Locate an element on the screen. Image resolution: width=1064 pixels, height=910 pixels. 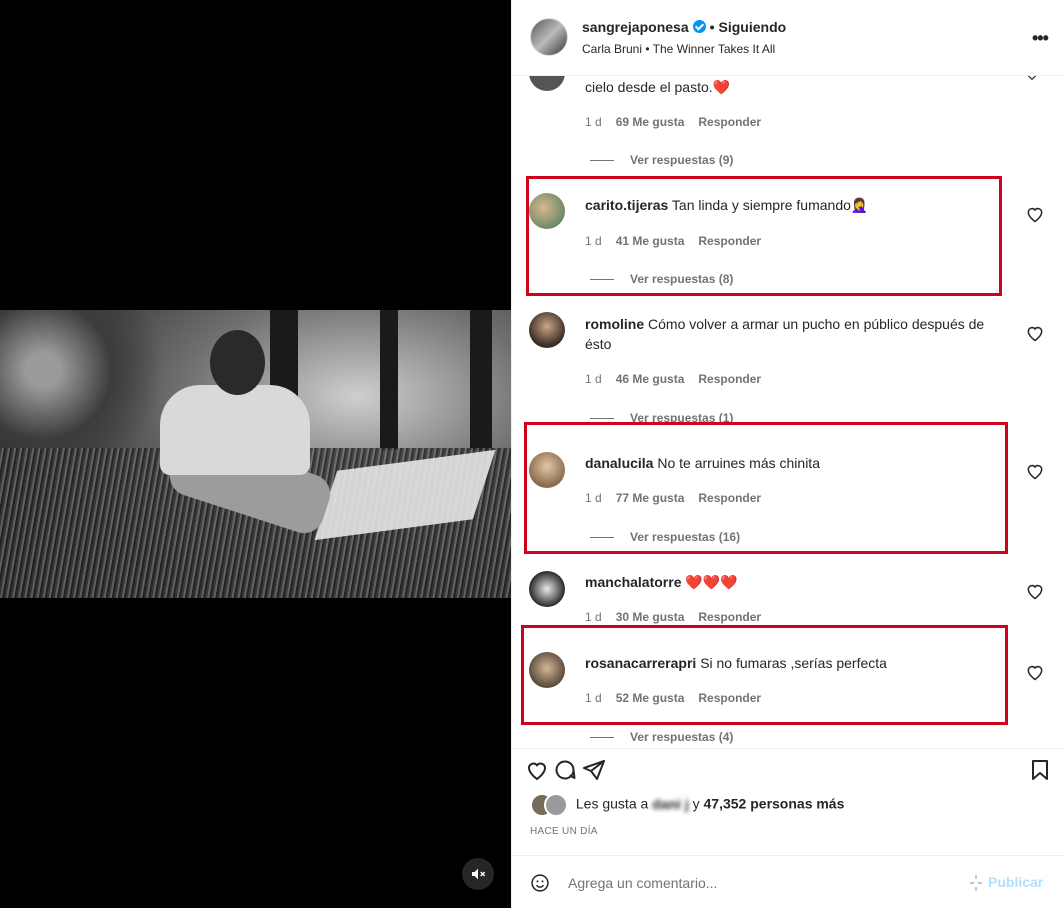
likes-summary: Les gusta a dani j y 47,352 personas más is located at coordinates (687, 805).